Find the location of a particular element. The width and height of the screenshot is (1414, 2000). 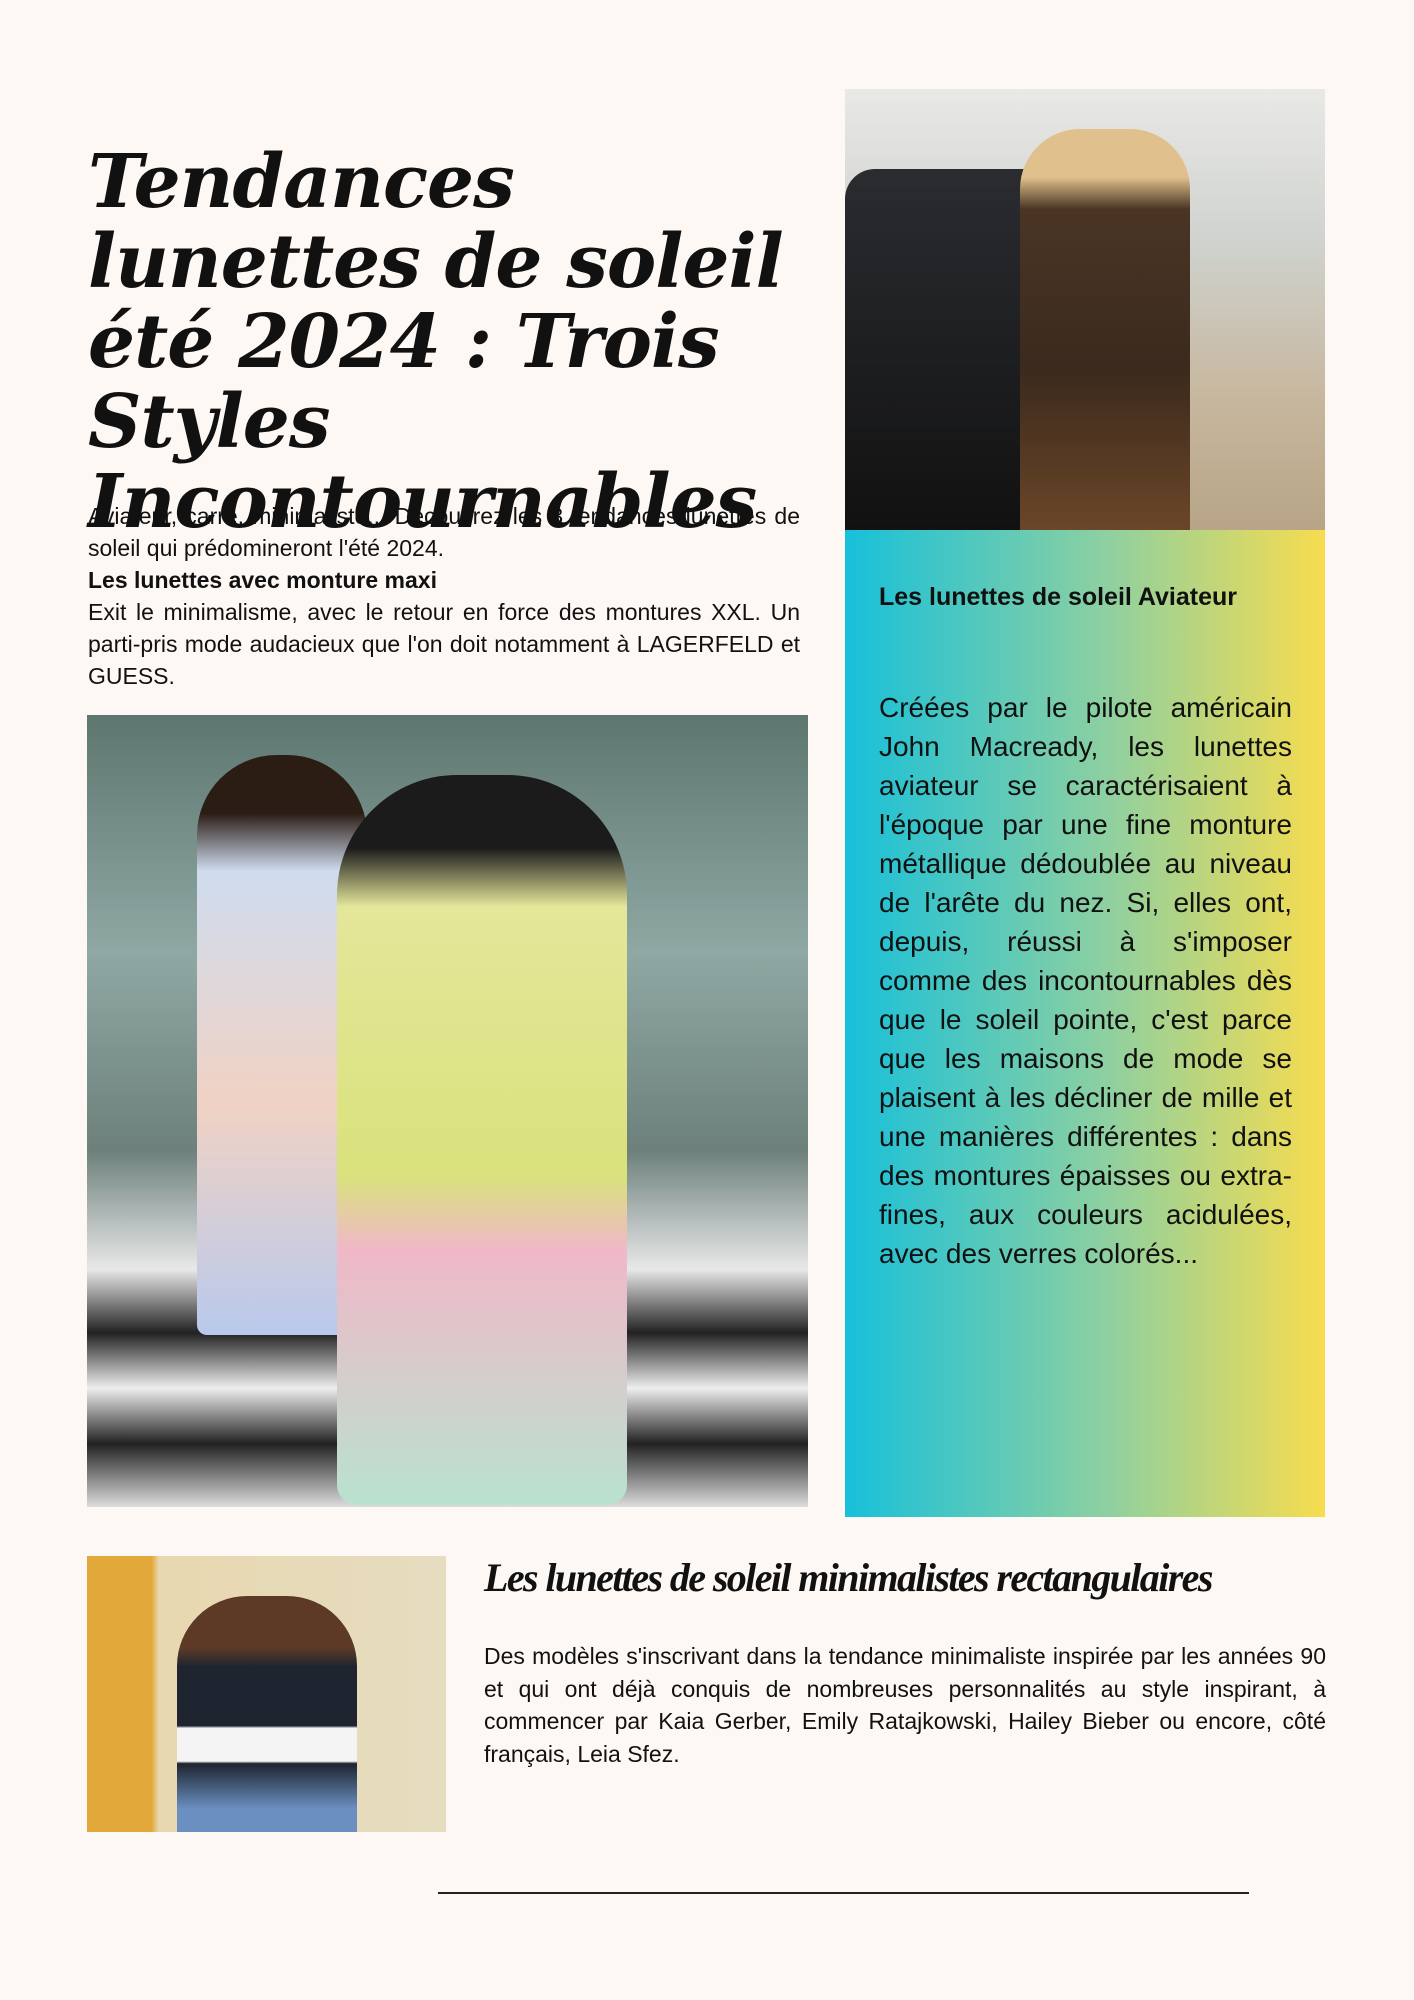

car-shape is located at coordinates (945, 349).